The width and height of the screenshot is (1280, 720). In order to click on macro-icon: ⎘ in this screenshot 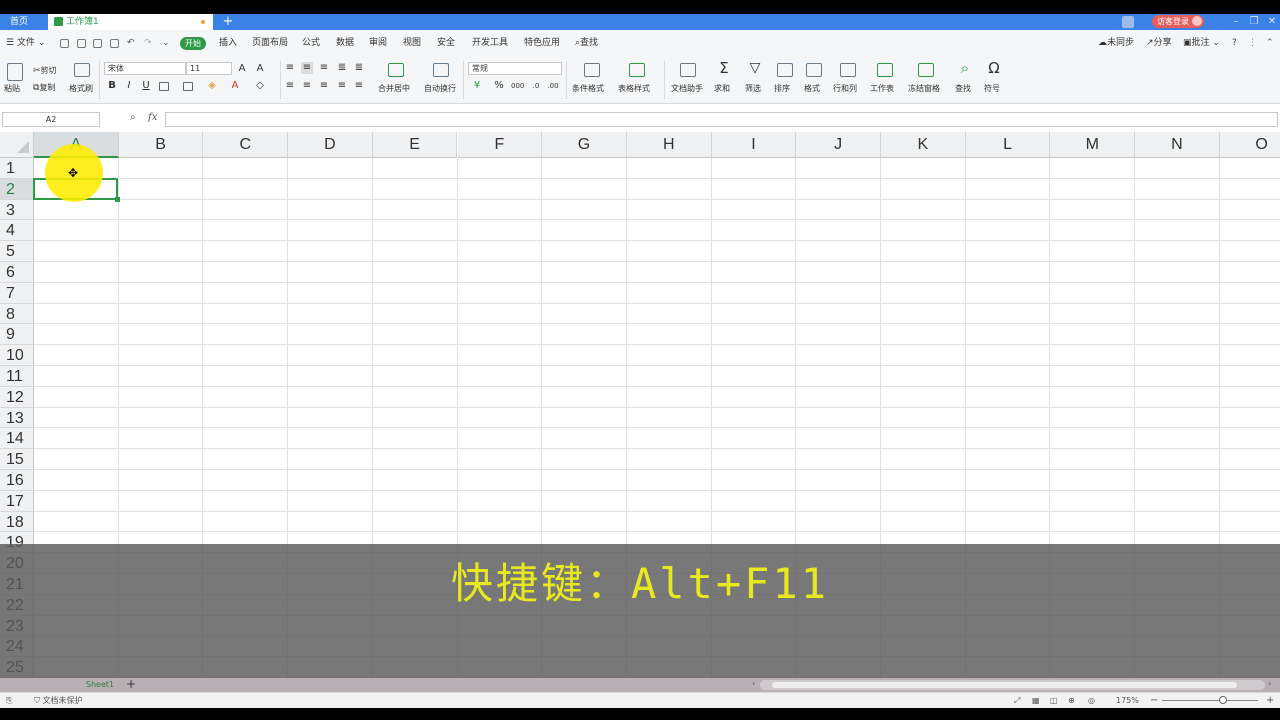, I will do `click(9, 700)`.